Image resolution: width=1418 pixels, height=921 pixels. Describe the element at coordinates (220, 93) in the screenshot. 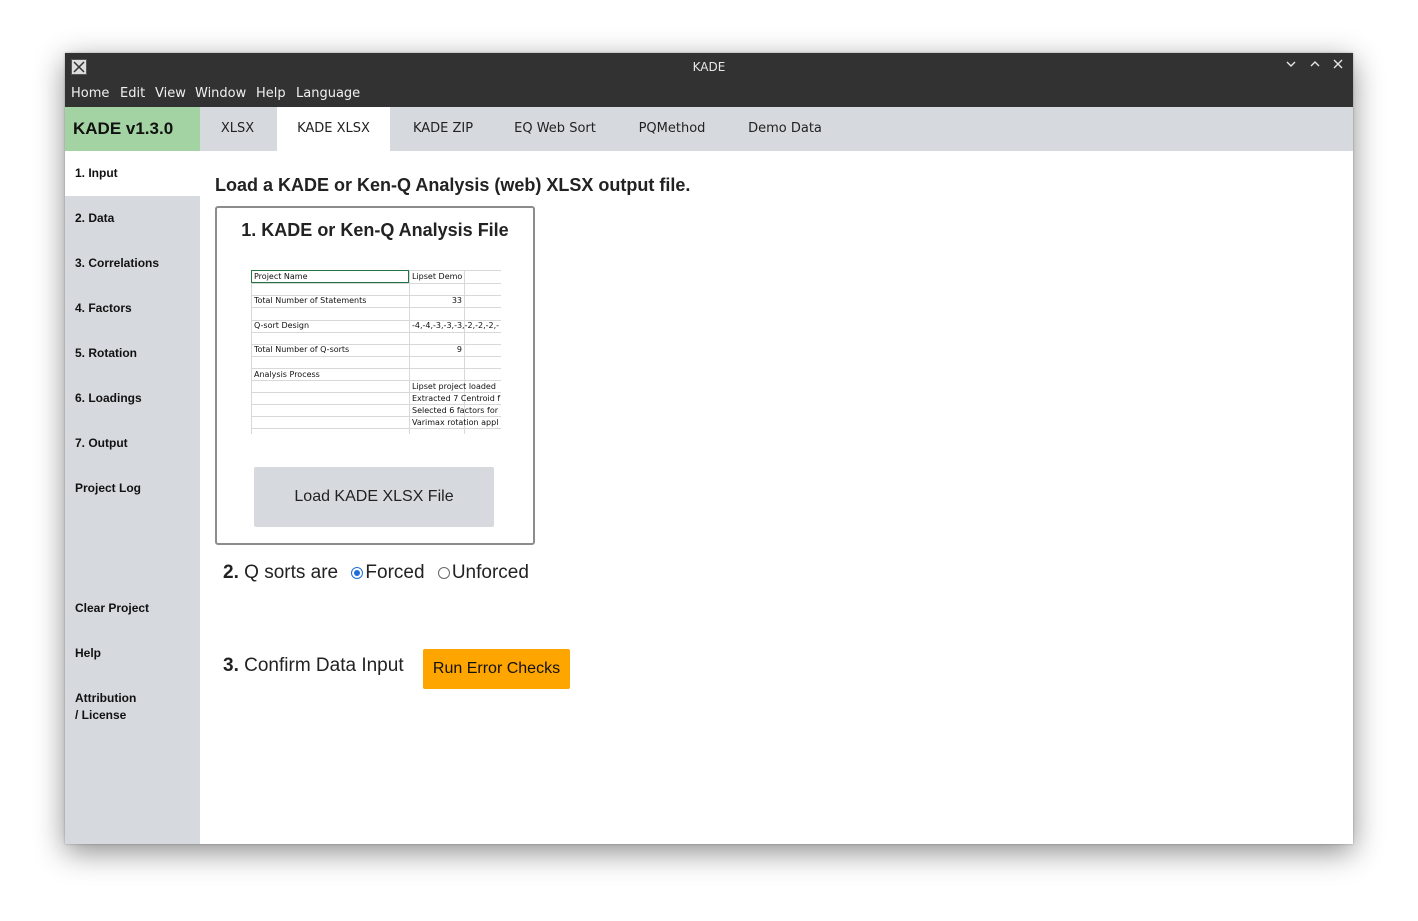

I see `menu-window: Window` at that location.